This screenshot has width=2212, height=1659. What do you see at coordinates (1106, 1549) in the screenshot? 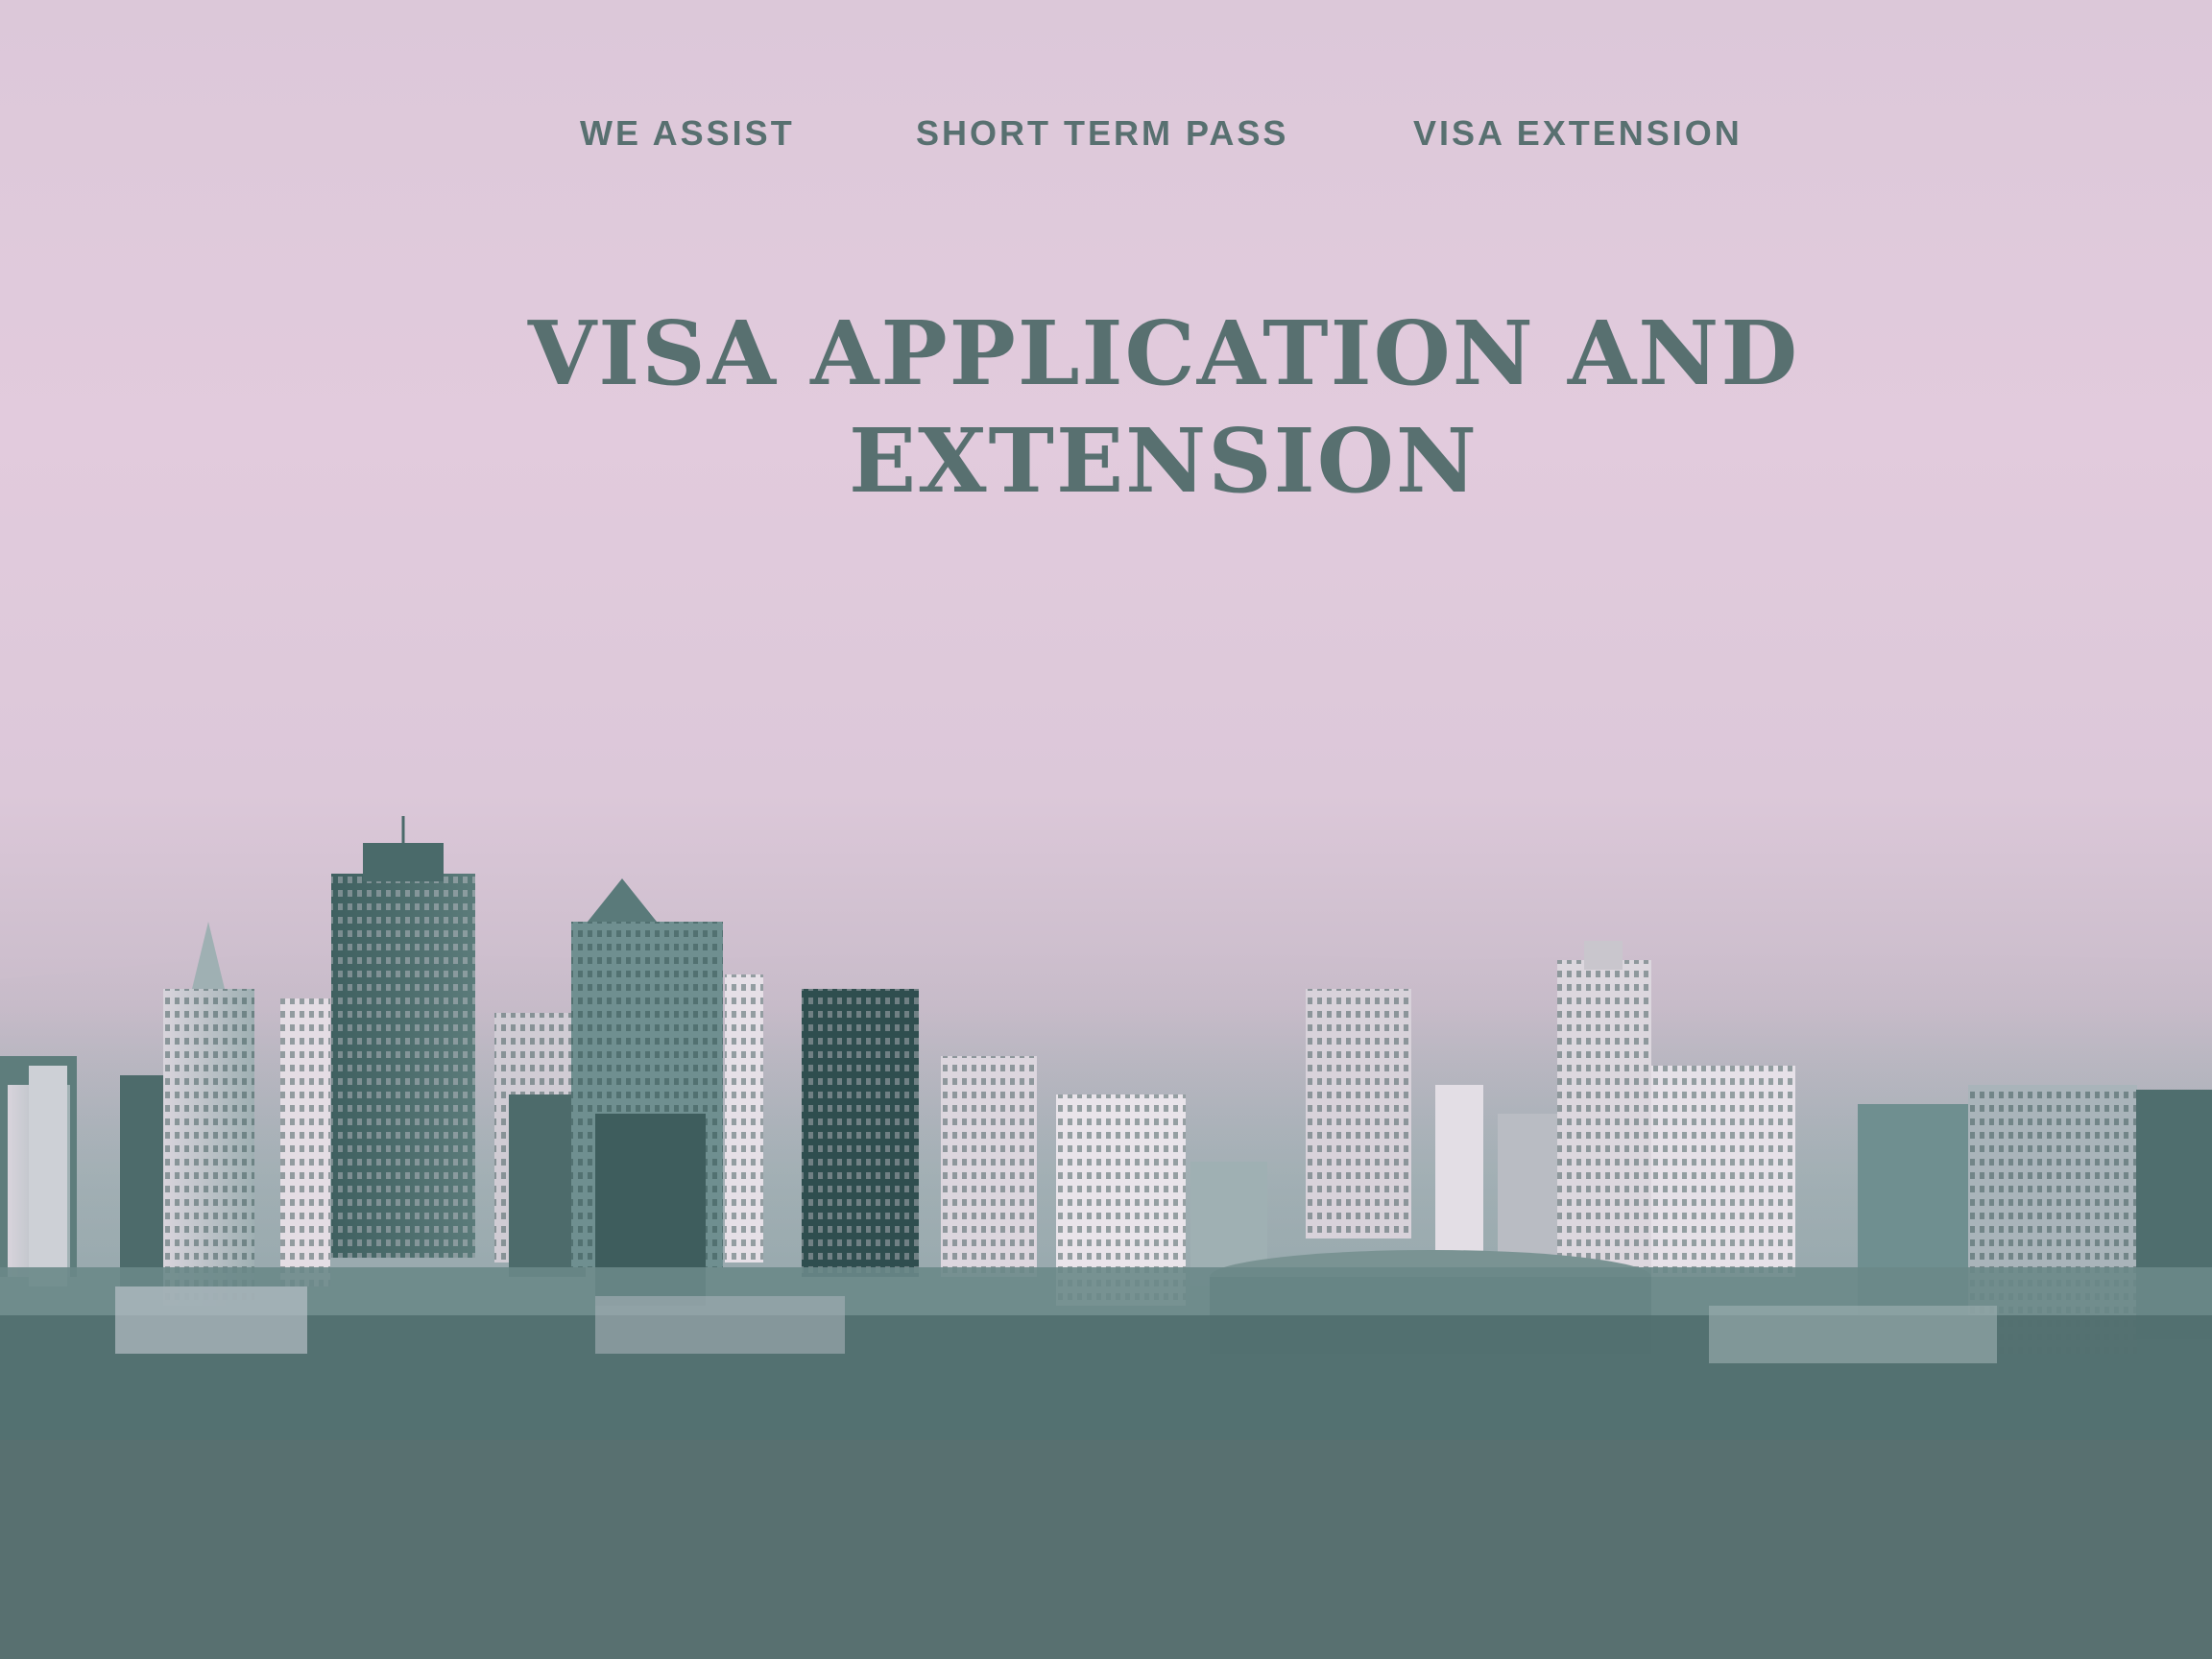
I see `footer-band` at bounding box center [1106, 1549].